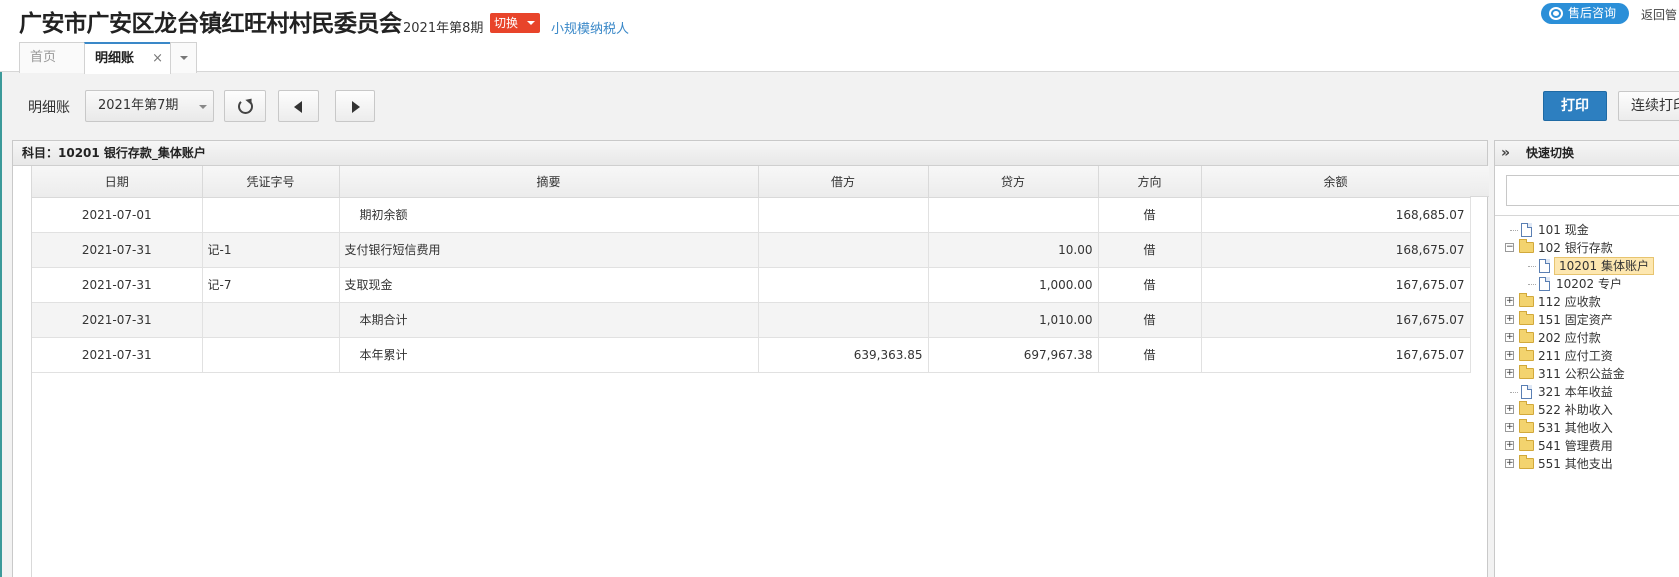 This screenshot has height=577, width=1679. What do you see at coordinates (1648, 106) in the screenshot?
I see `continuous-print-button: 连续打印` at bounding box center [1648, 106].